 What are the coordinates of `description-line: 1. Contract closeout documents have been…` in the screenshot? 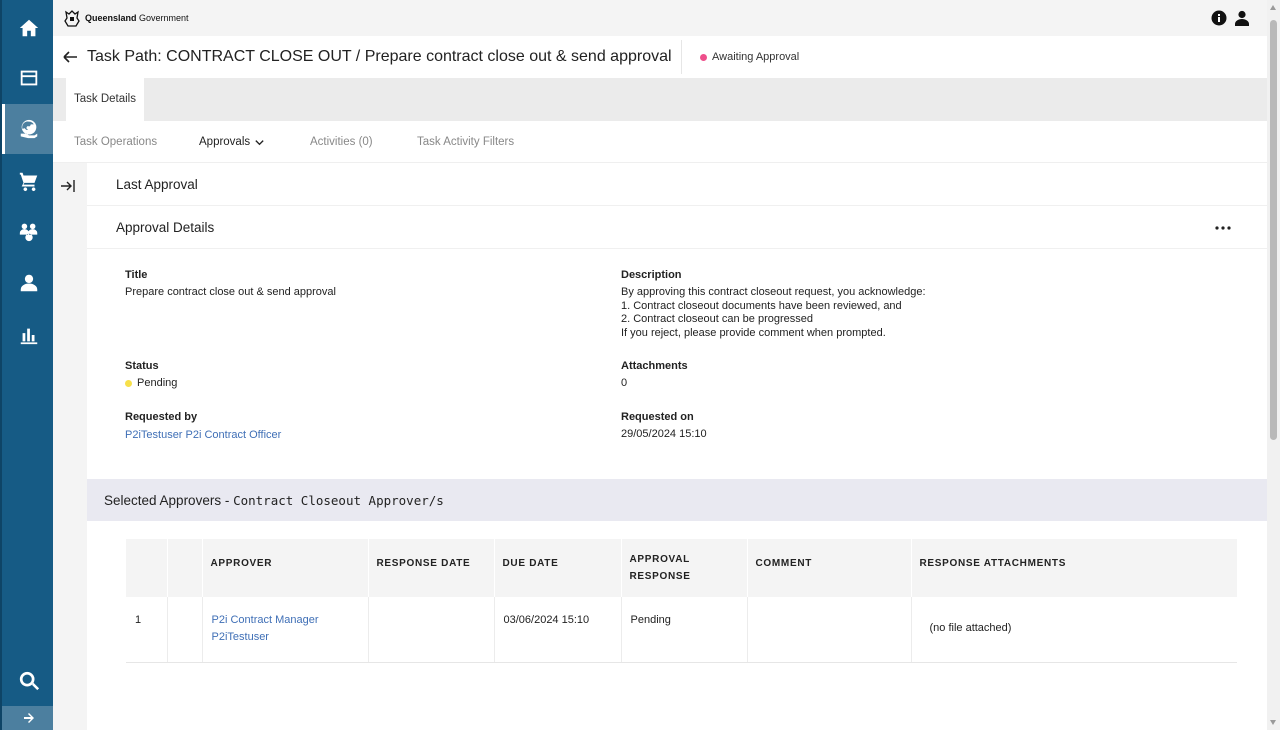 It's located at (761, 305).